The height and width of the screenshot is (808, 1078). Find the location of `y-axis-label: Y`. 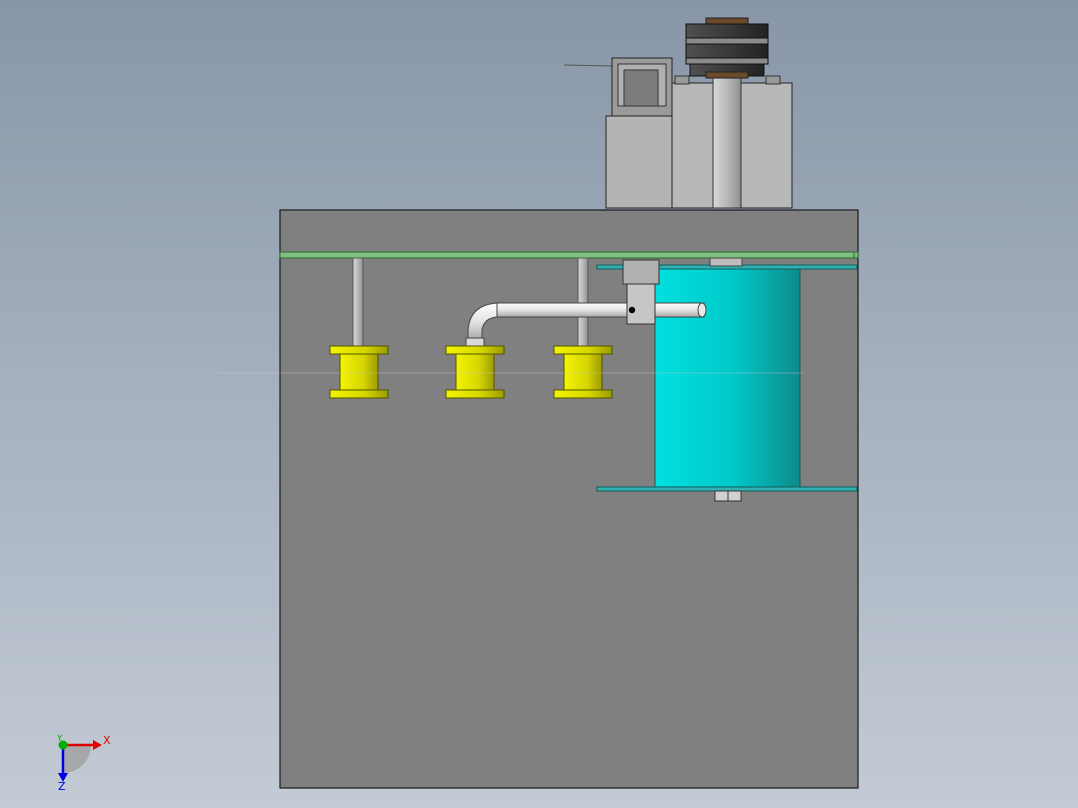

y-axis-label: Y is located at coordinates (59, 739).